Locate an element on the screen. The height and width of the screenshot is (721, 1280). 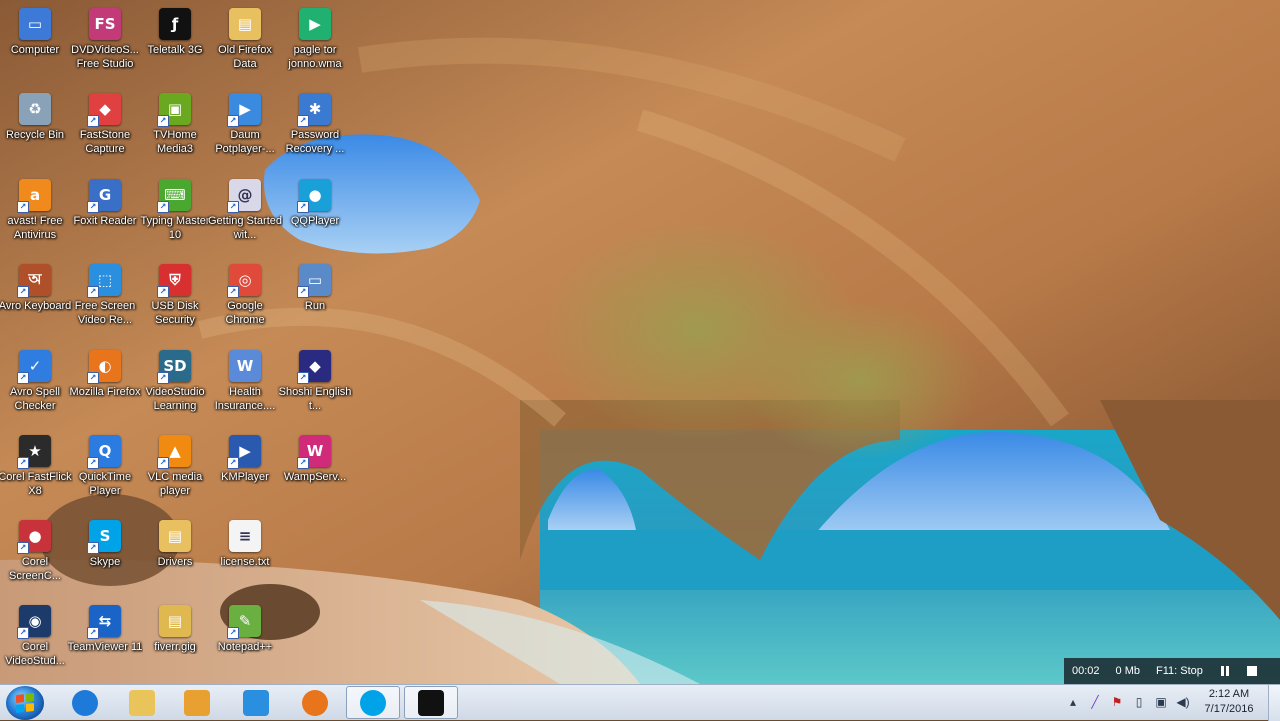
pen-icon: ╱ is located at coordinates (1095, 702).